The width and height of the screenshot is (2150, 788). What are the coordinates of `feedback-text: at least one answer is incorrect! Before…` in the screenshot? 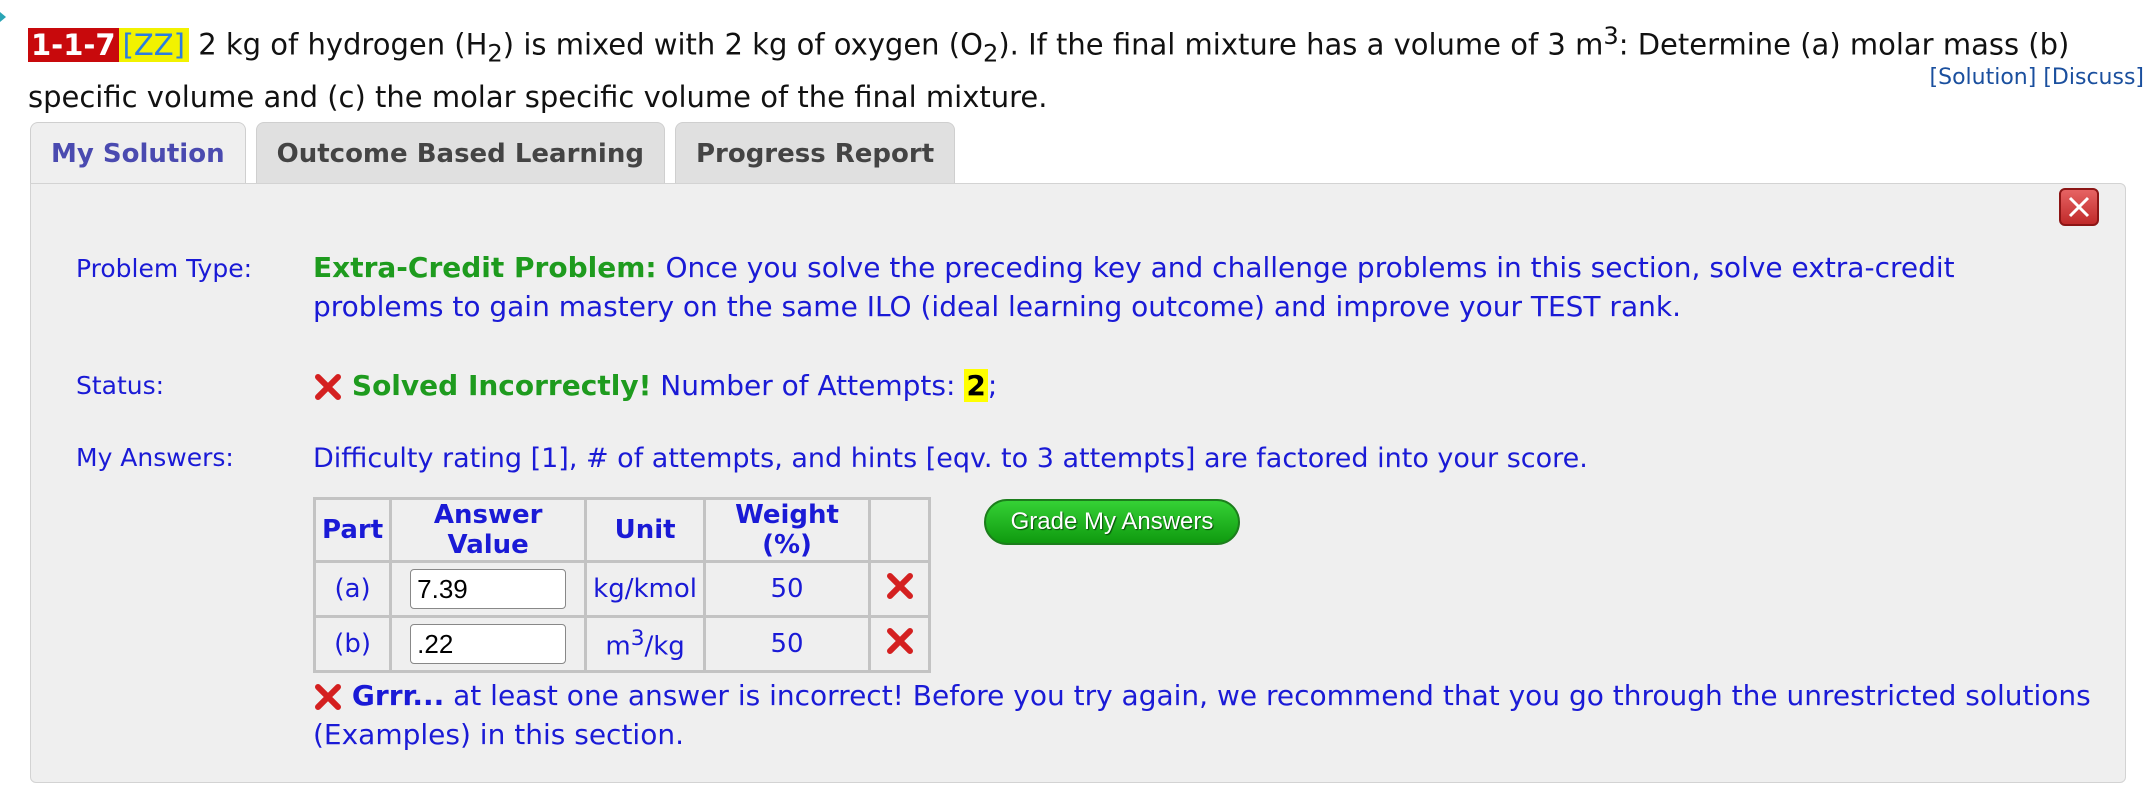 It's located at (1202, 715).